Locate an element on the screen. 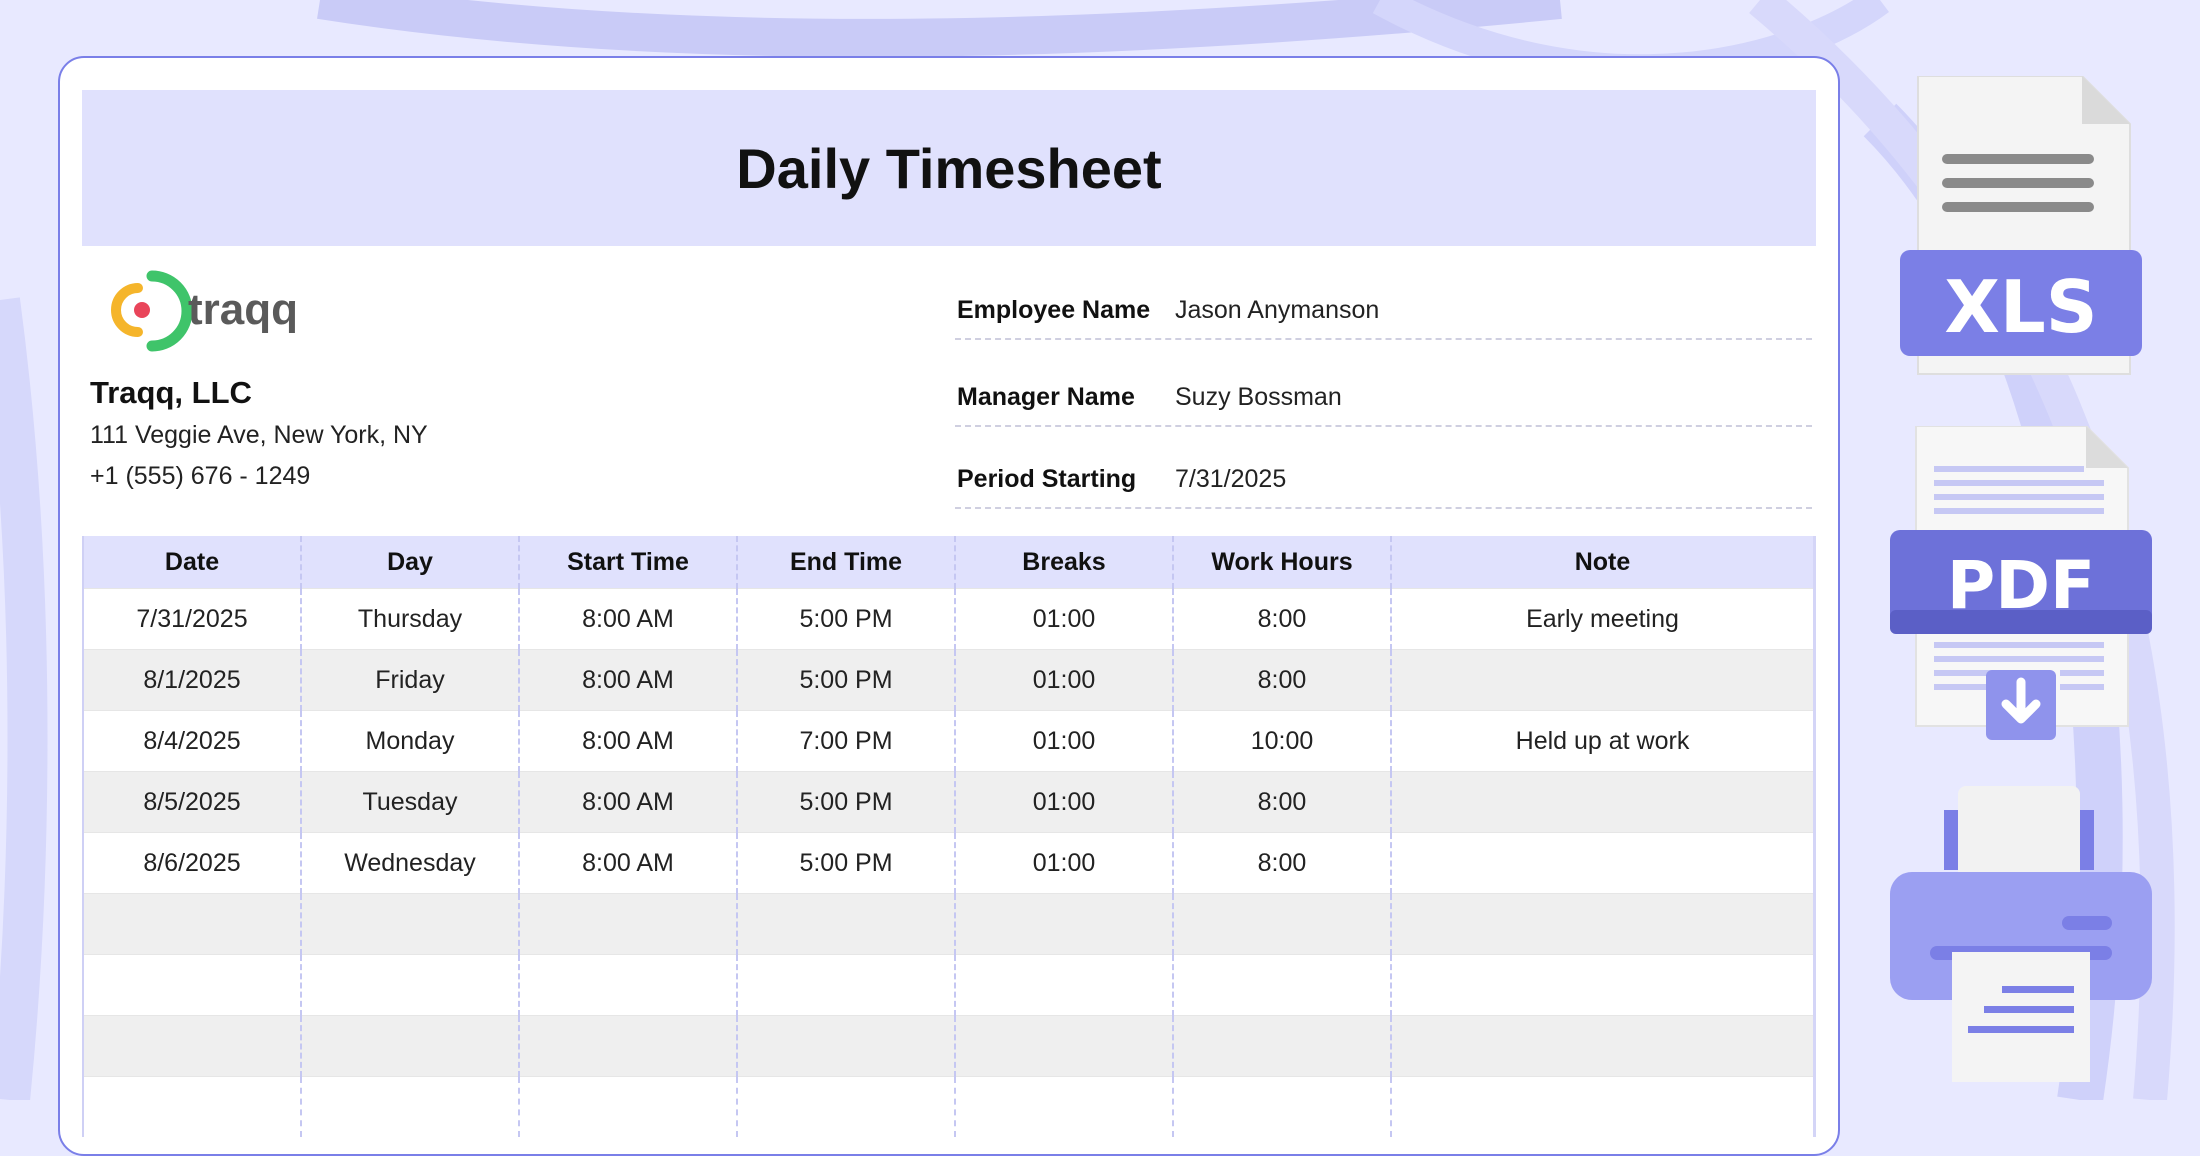 Image resolution: width=2200 pixels, height=1156 pixels. employee-name-field: Employee Name Jason Anymanson is located at coordinates (1383, 311).